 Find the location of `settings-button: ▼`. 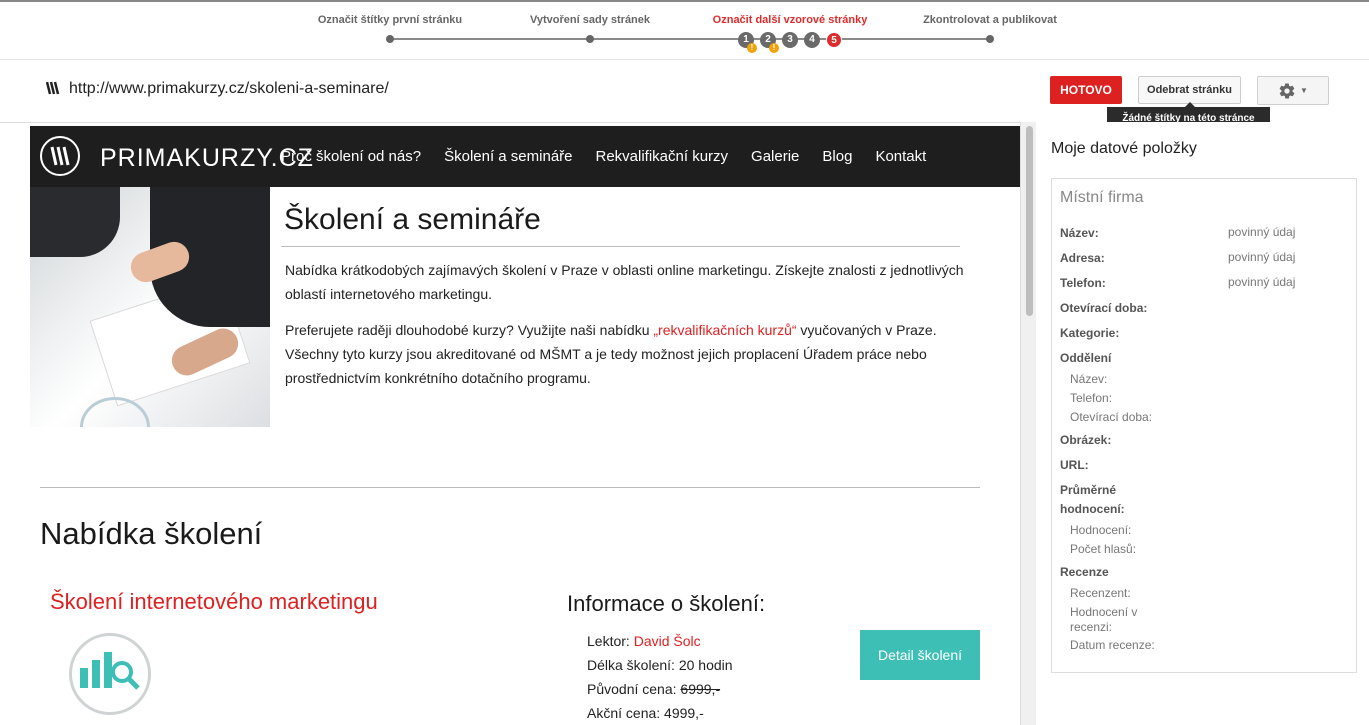

settings-button: ▼ is located at coordinates (1293, 90).